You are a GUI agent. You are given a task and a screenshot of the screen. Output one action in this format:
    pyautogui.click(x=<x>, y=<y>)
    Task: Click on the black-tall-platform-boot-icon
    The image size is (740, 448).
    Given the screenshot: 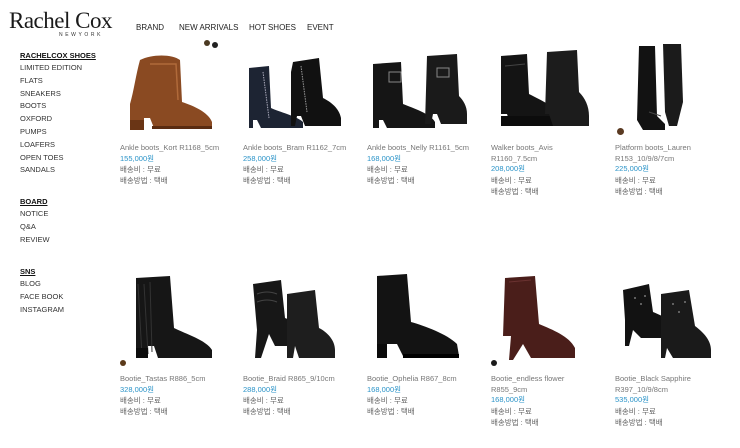 What is the action you would take?
    pyautogui.click(x=669, y=86)
    